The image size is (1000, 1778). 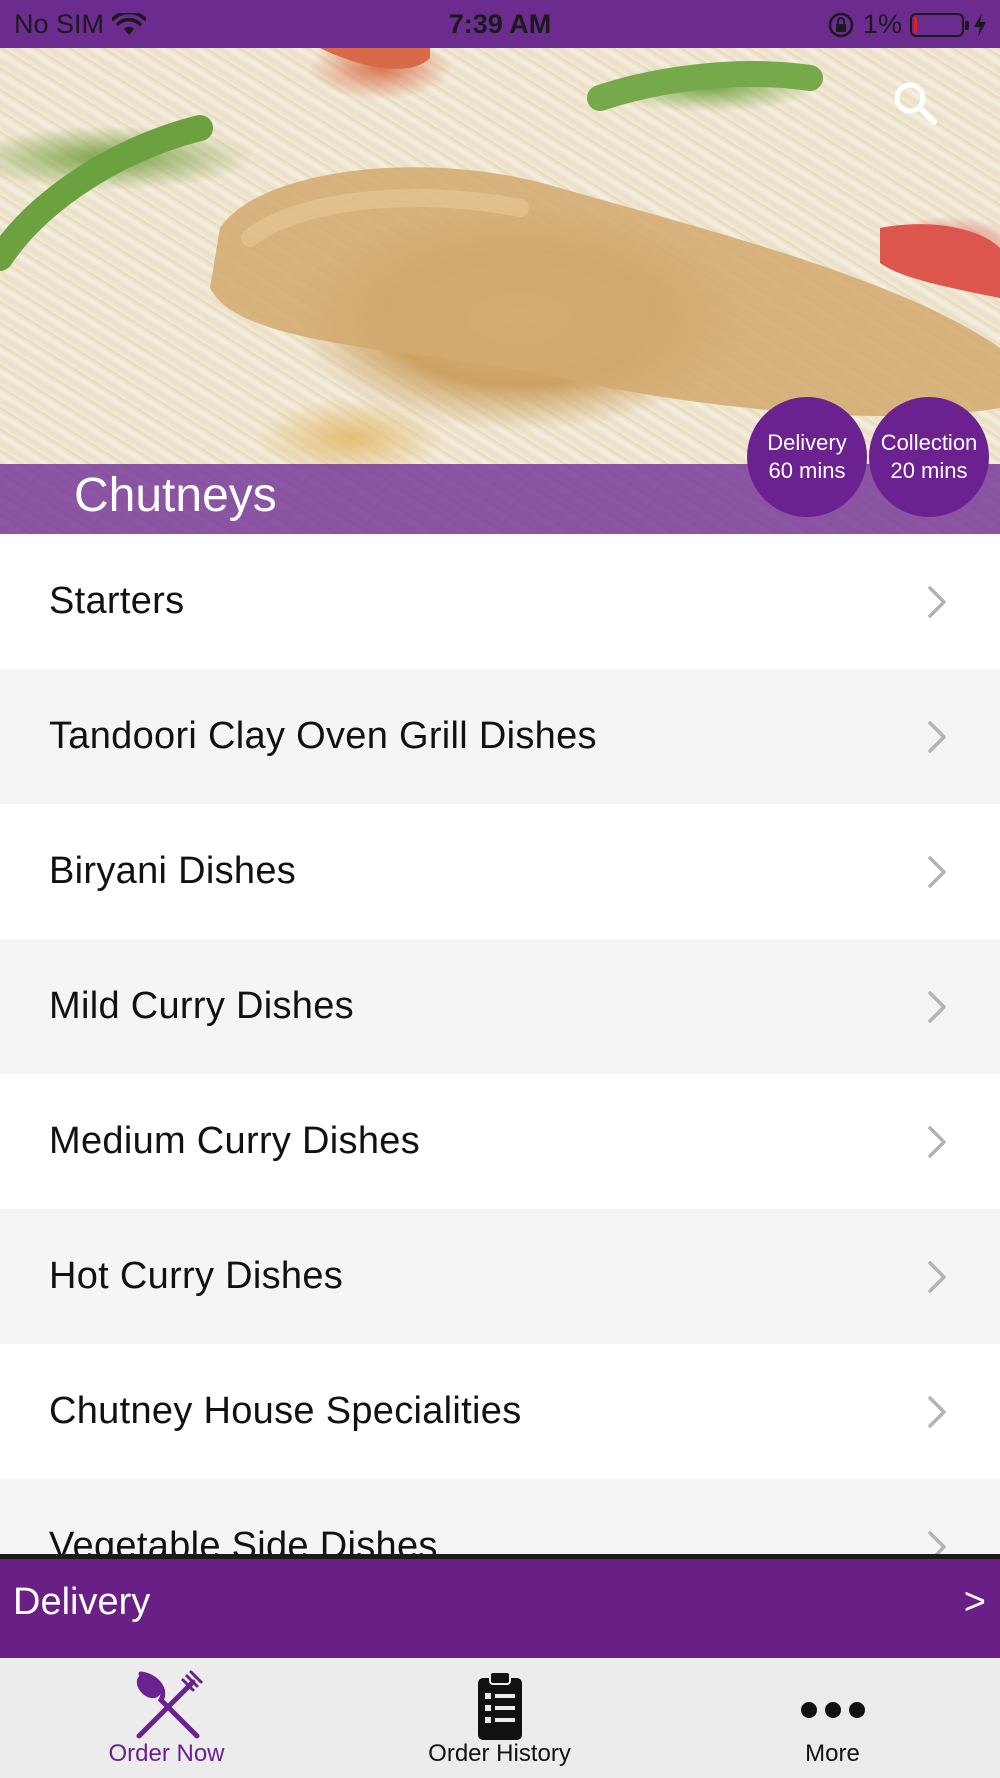 I want to click on menu-item-label: Starters, so click(x=117, y=601).